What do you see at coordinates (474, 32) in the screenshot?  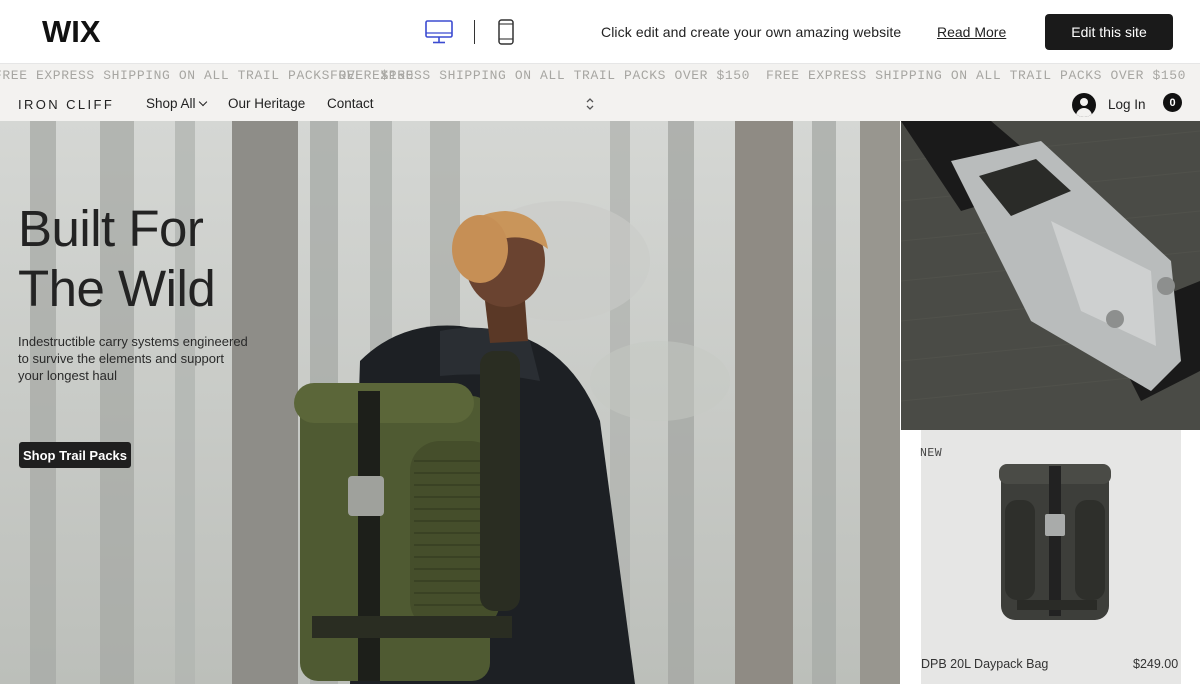 I see `device-separator` at bounding box center [474, 32].